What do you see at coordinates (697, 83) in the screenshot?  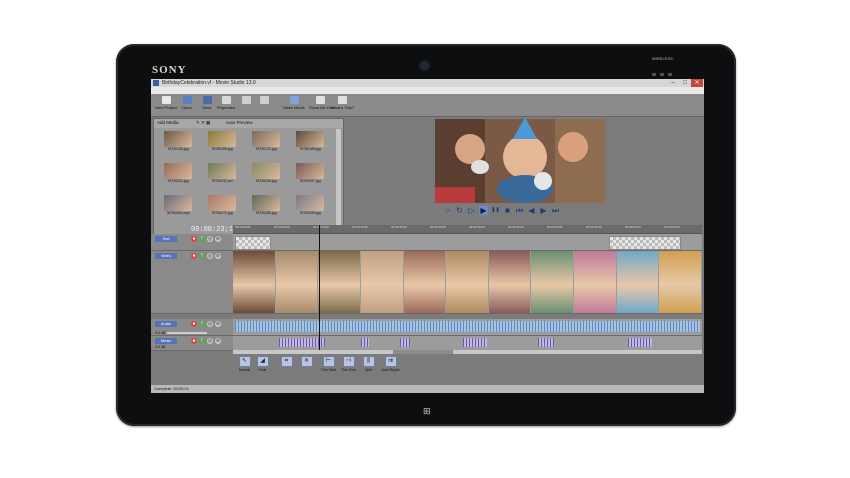 I see `close-button: ✕` at bounding box center [697, 83].